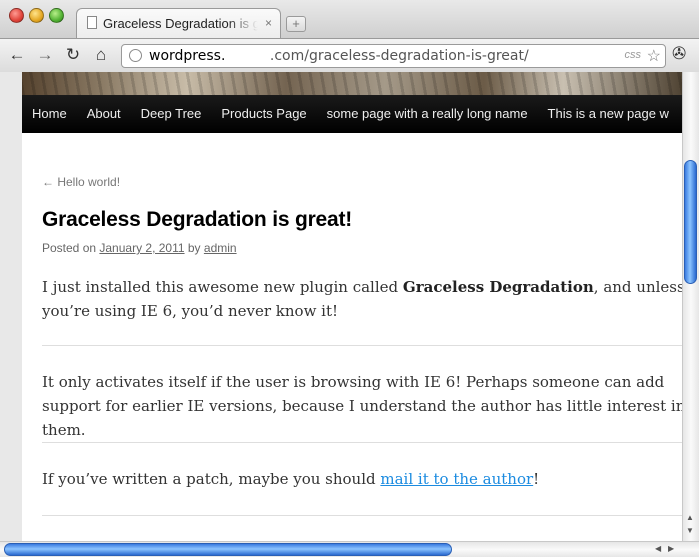 Image resolution: width=699 pixels, height=557 pixels. I want to click on menu-item-home: Home, so click(49, 114).